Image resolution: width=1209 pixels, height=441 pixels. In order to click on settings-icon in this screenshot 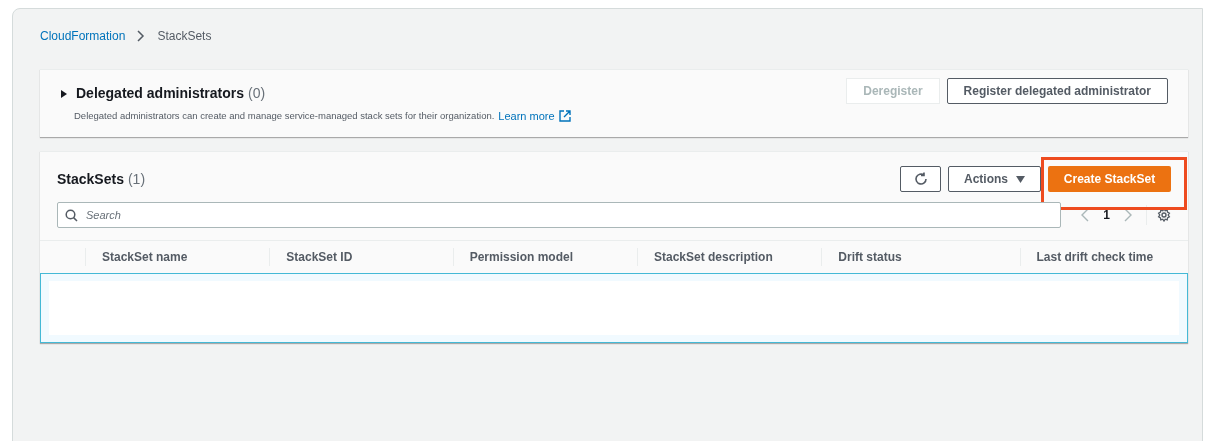, I will do `click(1164, 214)`.